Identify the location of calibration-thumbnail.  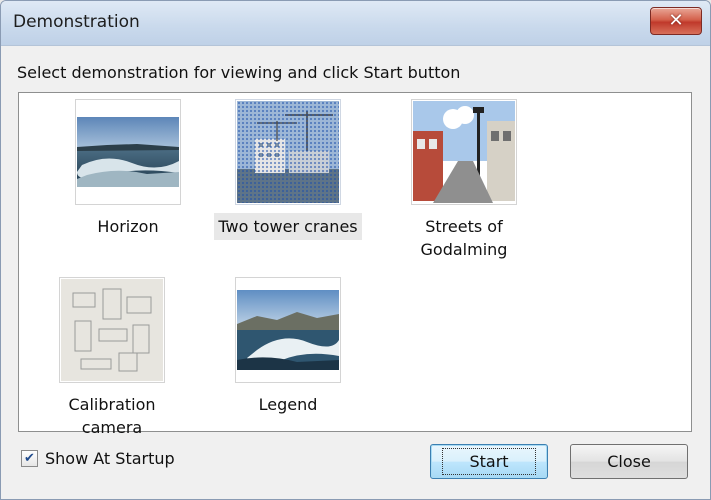
(112, 330).